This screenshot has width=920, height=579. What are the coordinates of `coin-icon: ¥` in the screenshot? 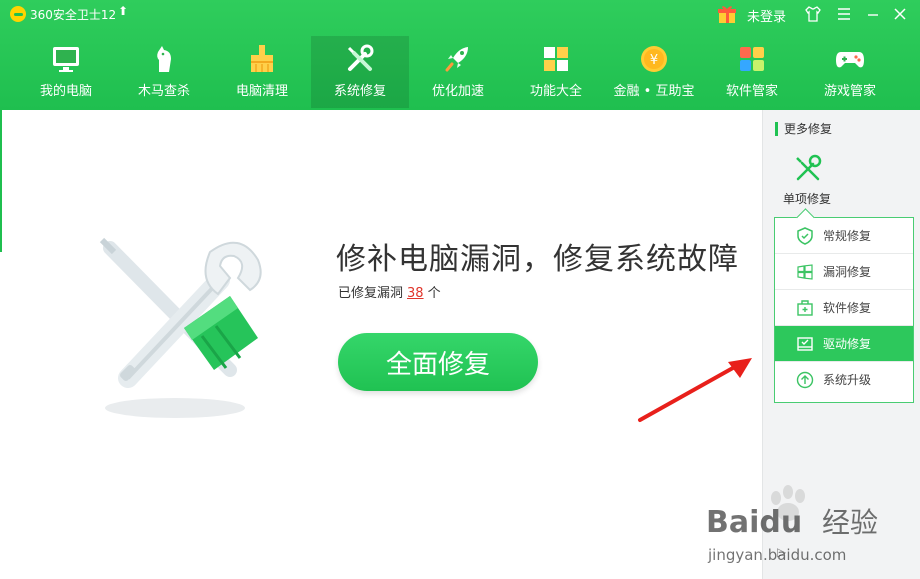 It's located at (654, 59).